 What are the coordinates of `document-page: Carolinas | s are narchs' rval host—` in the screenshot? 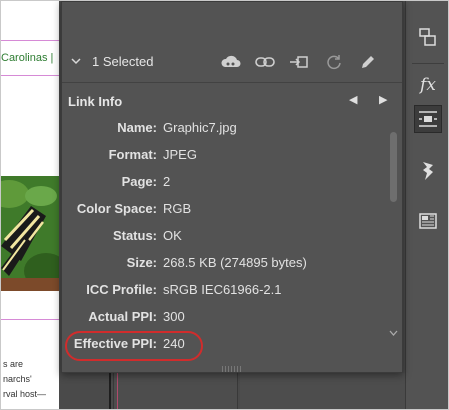 It's located at (30, 205).